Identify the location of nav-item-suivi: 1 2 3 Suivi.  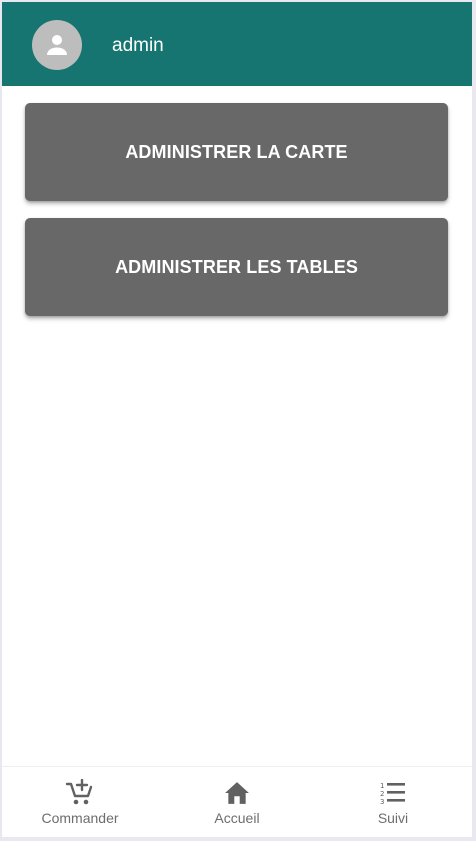
(393, 802).